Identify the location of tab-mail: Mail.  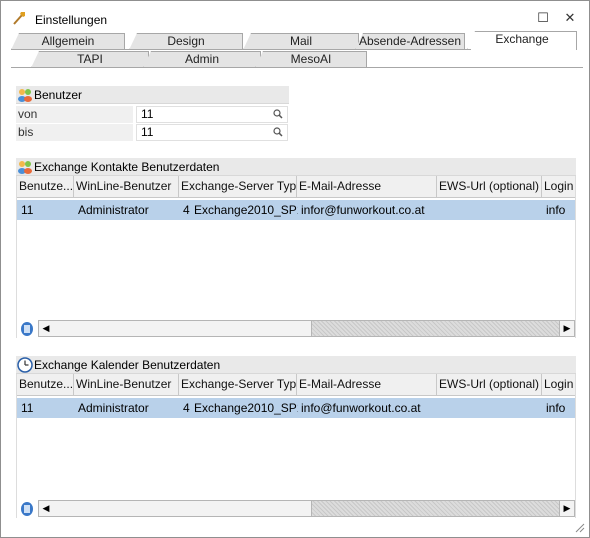
(301, 41).